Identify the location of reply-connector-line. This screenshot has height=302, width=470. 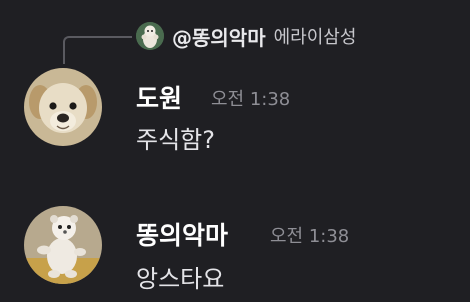
(97, 50).